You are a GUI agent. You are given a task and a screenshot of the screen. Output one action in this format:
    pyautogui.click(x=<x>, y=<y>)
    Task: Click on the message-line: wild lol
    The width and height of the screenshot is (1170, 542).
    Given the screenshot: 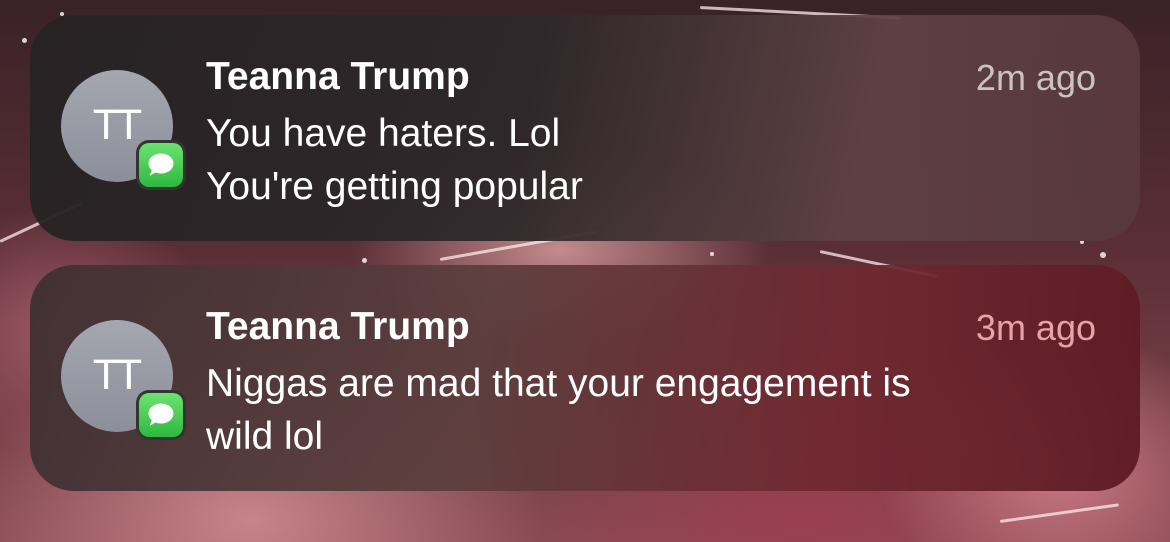 What is the action you would take?
    pyautogui.click(x=265, y=436)
    